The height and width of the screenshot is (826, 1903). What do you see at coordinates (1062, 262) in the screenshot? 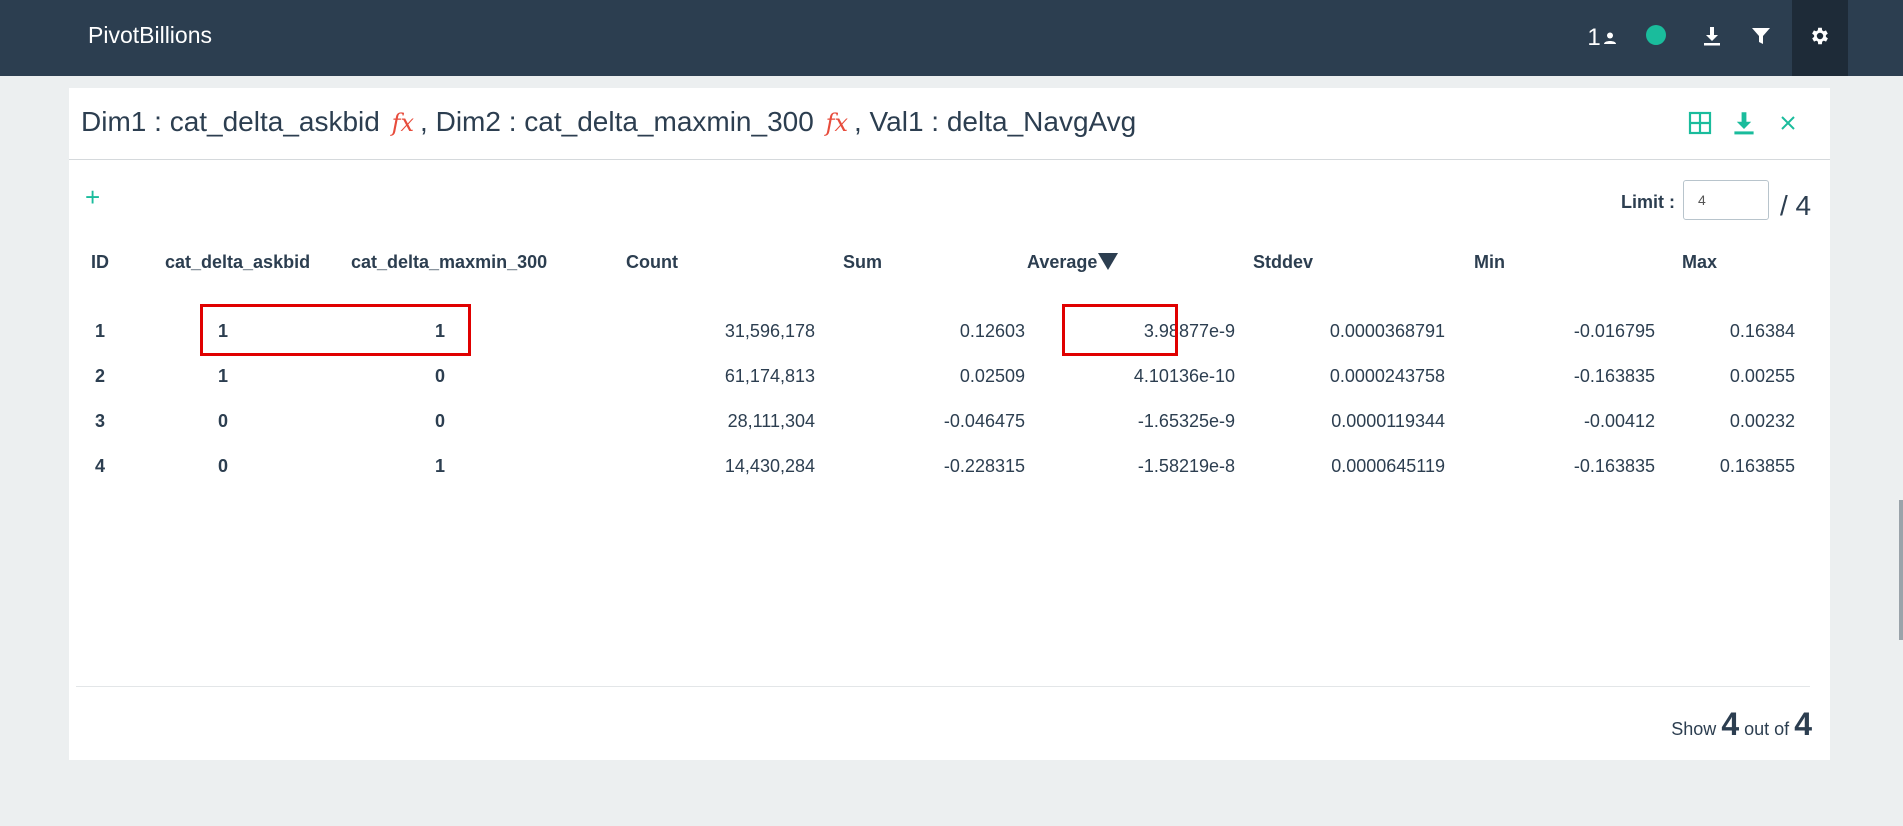
I see `column-header-average-label: Average` at bounding box center [1062, 262].